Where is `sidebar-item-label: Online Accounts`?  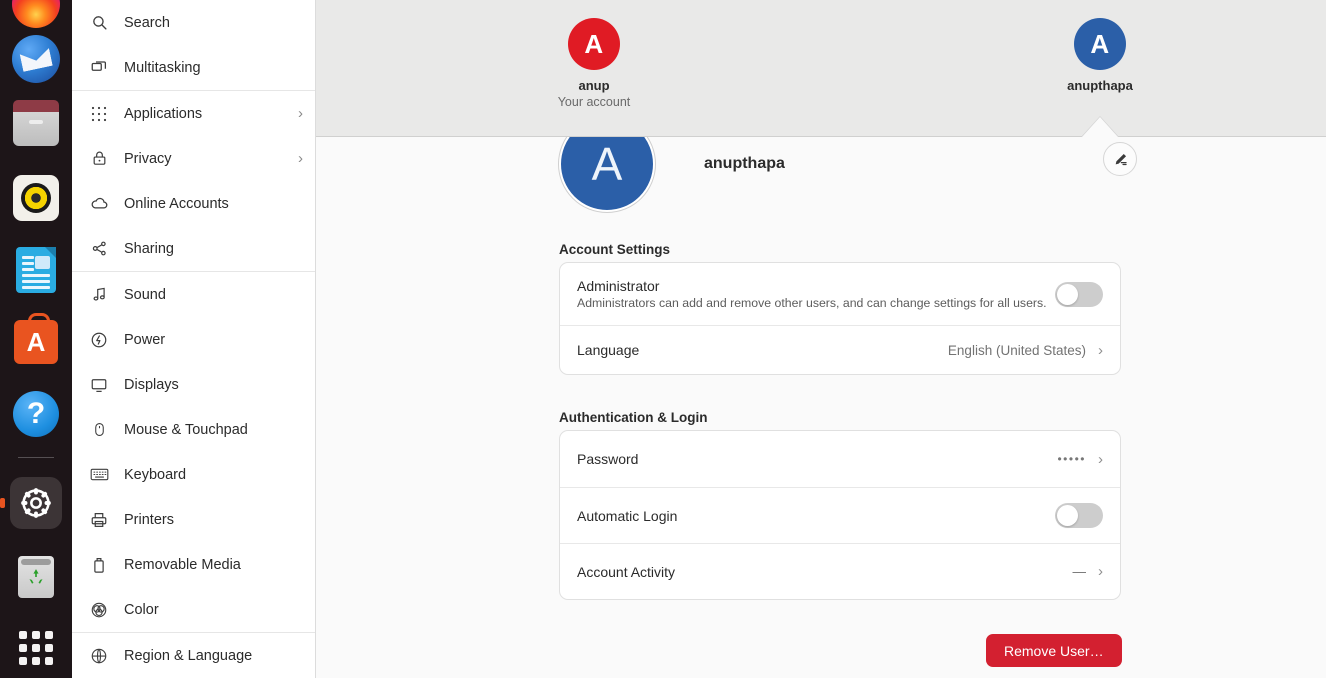 sidebar-item-label: Online Accounts is located at coordinates (176, 203).